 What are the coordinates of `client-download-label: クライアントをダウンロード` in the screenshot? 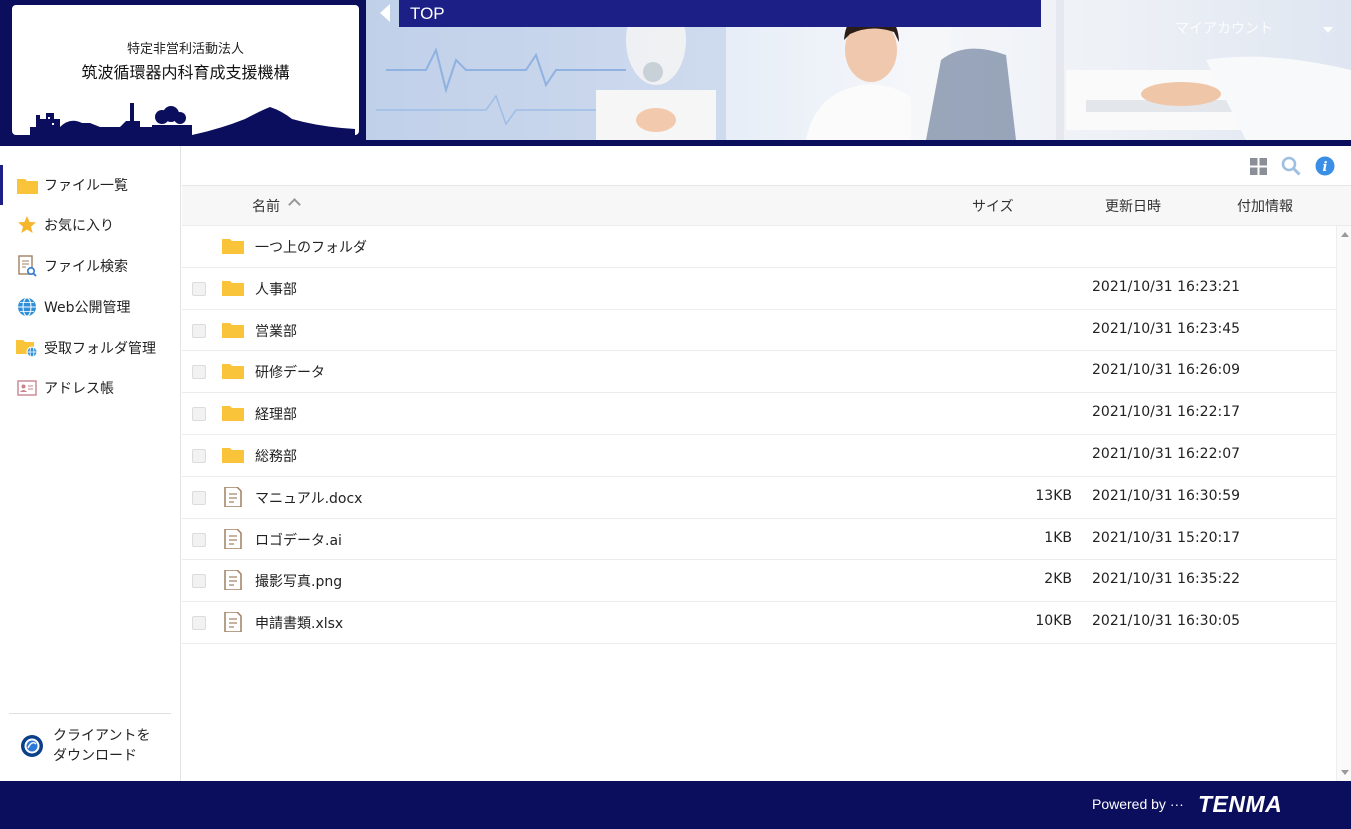 It's located at (102, 746).